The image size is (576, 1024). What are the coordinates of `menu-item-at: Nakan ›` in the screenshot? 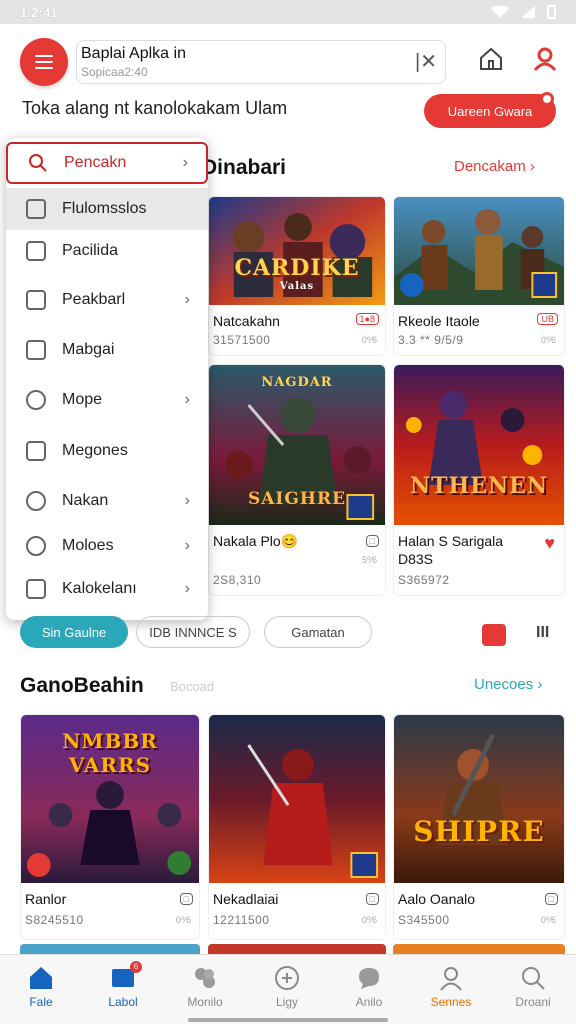 It's located at (107, 501).